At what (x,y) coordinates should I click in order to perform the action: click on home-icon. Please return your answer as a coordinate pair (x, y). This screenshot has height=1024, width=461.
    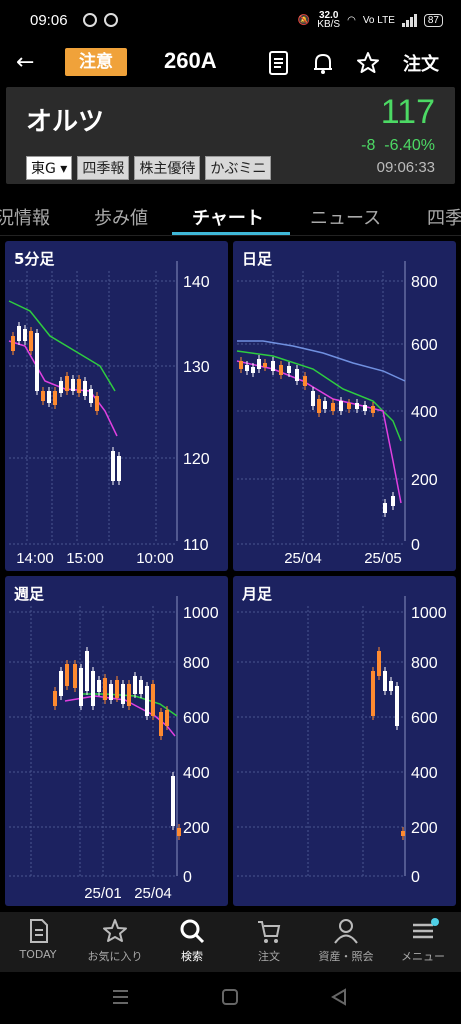
    Looking at the image, I should click on (230, 997).